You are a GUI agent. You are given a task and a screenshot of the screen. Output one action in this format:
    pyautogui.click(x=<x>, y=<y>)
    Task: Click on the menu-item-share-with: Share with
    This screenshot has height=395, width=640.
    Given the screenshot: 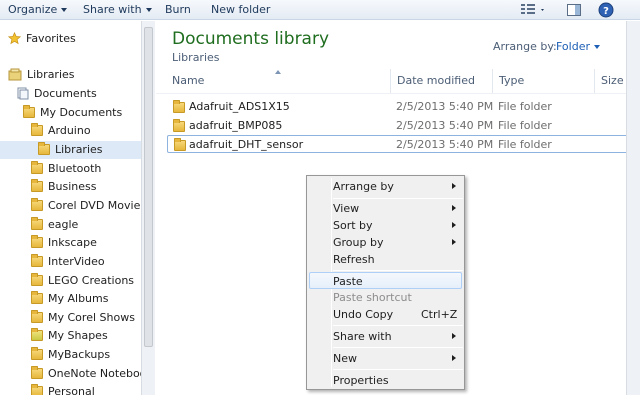 What is the action you would take?
    pyautogui.click(x=385, y=336)
    